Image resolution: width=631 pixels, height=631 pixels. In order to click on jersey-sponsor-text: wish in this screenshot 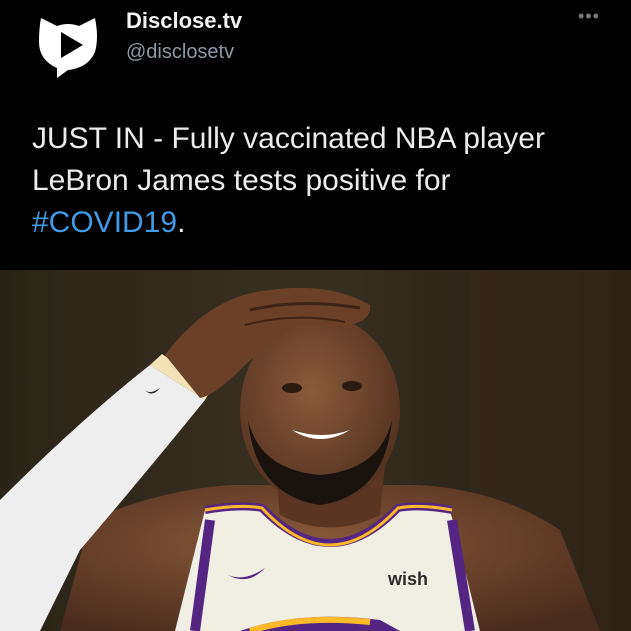, I will do `click(407, 579)`.